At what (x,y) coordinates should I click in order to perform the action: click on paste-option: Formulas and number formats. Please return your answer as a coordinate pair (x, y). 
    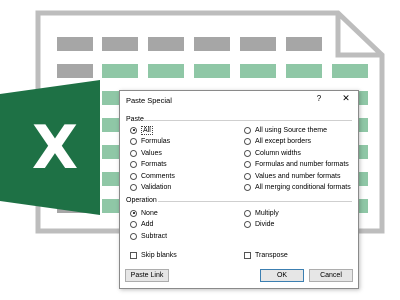
    Looking at the image, I should click on (296, 165).